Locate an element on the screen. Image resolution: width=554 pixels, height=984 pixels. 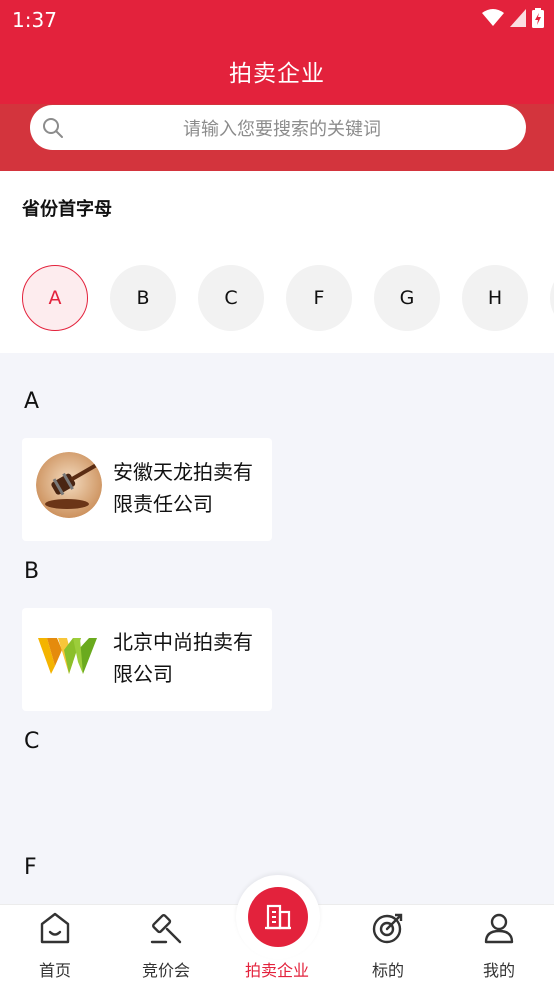
company-card: 安徽天龙拍卖有限责任公司 is located at coordinates (147, 489).